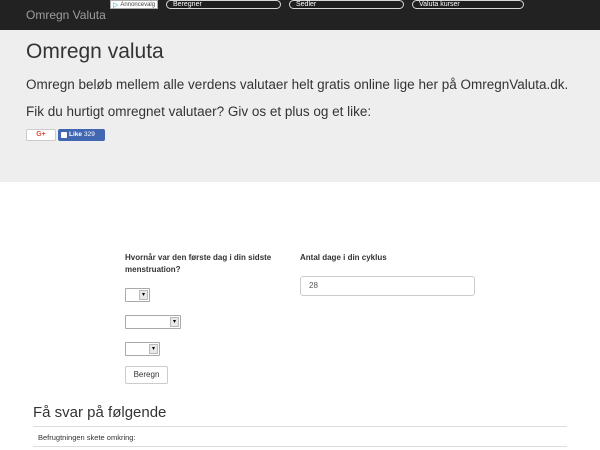 The width and height of the screenshot is (600, 450). I want to click on page-title: Omregn valuta, so click(95, 51).